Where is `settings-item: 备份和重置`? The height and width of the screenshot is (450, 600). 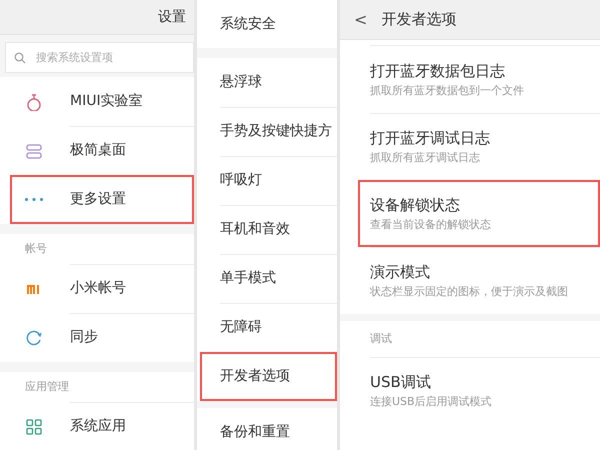 settings-item: 备份和重置 is located at coordinates (267, 429).